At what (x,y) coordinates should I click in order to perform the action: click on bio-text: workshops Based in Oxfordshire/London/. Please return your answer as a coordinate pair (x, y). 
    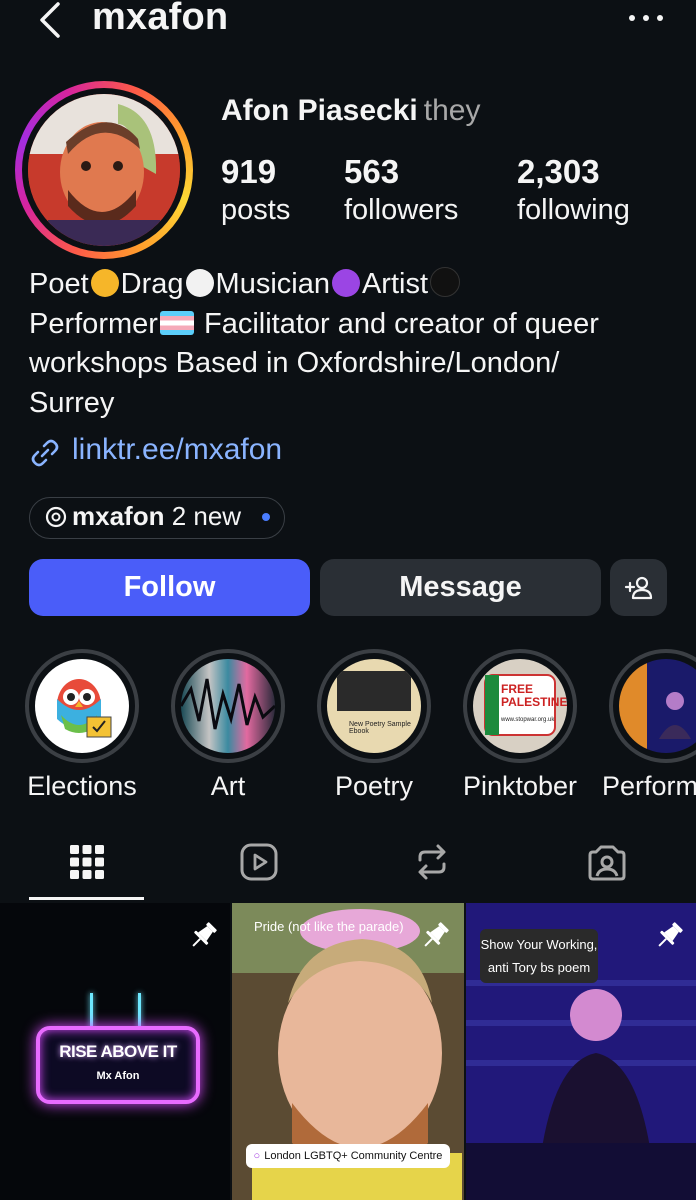
    Looking at the image, I should click on (294, 363).